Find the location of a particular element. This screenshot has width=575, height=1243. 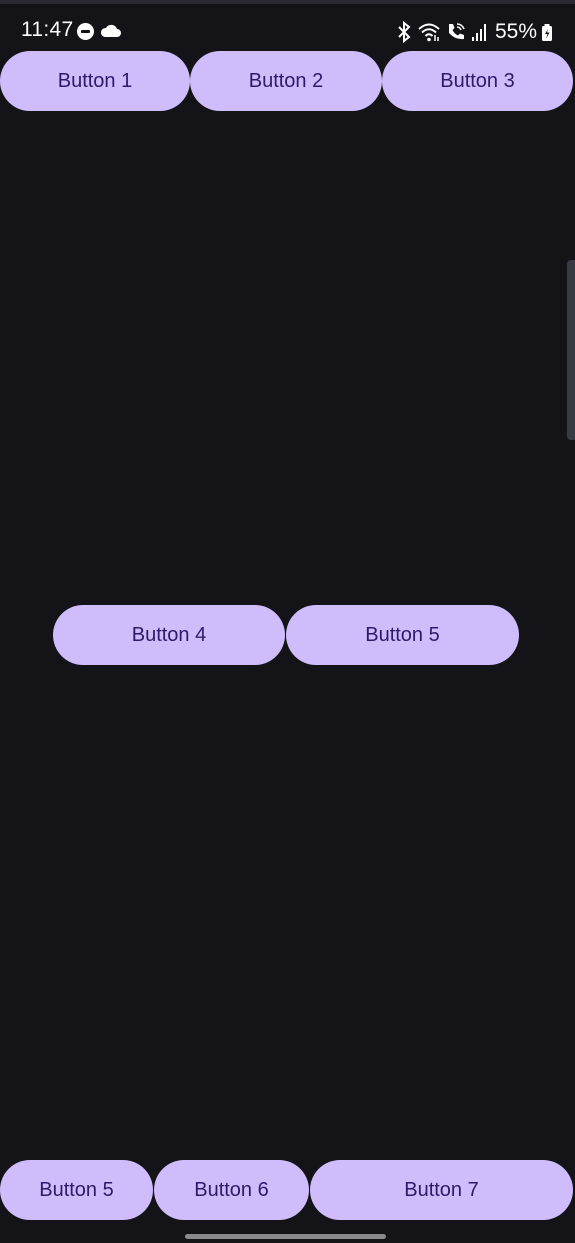

button-5-middle-label: Button 5 is located at coordinates (402, 634).